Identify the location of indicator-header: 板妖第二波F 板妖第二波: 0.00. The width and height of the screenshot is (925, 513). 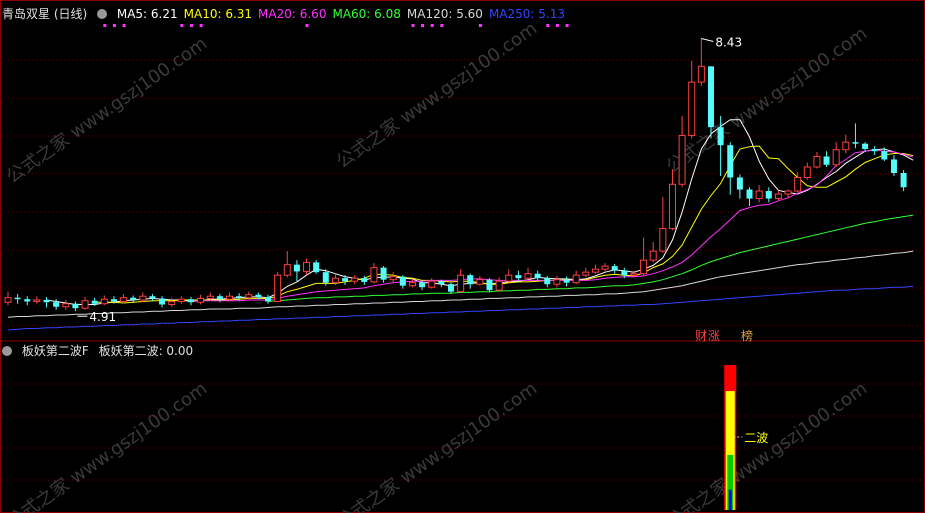
(100, 351).